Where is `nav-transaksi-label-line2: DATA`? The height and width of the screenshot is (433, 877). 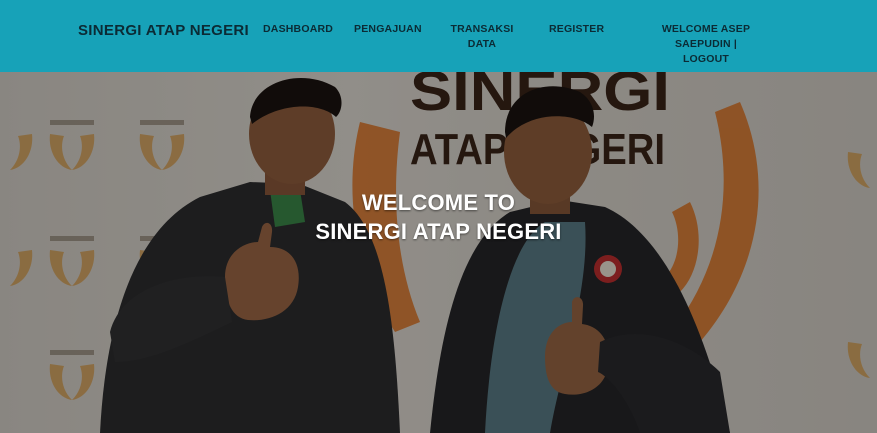
nav-transaksi-label-line2: DATA is located at coordinates (482, 44).